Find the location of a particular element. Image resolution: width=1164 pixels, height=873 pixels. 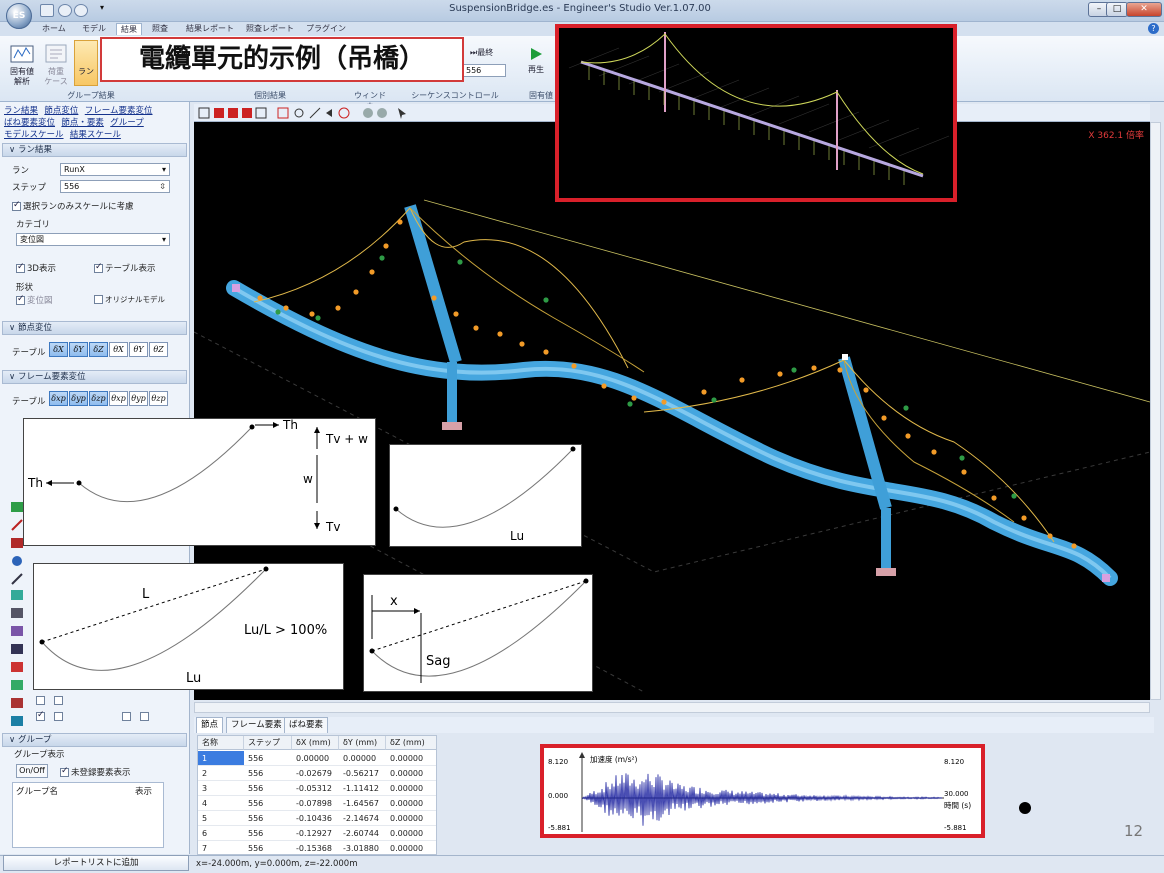

maximize-icon: □ is located at coordinates (1117, 9).